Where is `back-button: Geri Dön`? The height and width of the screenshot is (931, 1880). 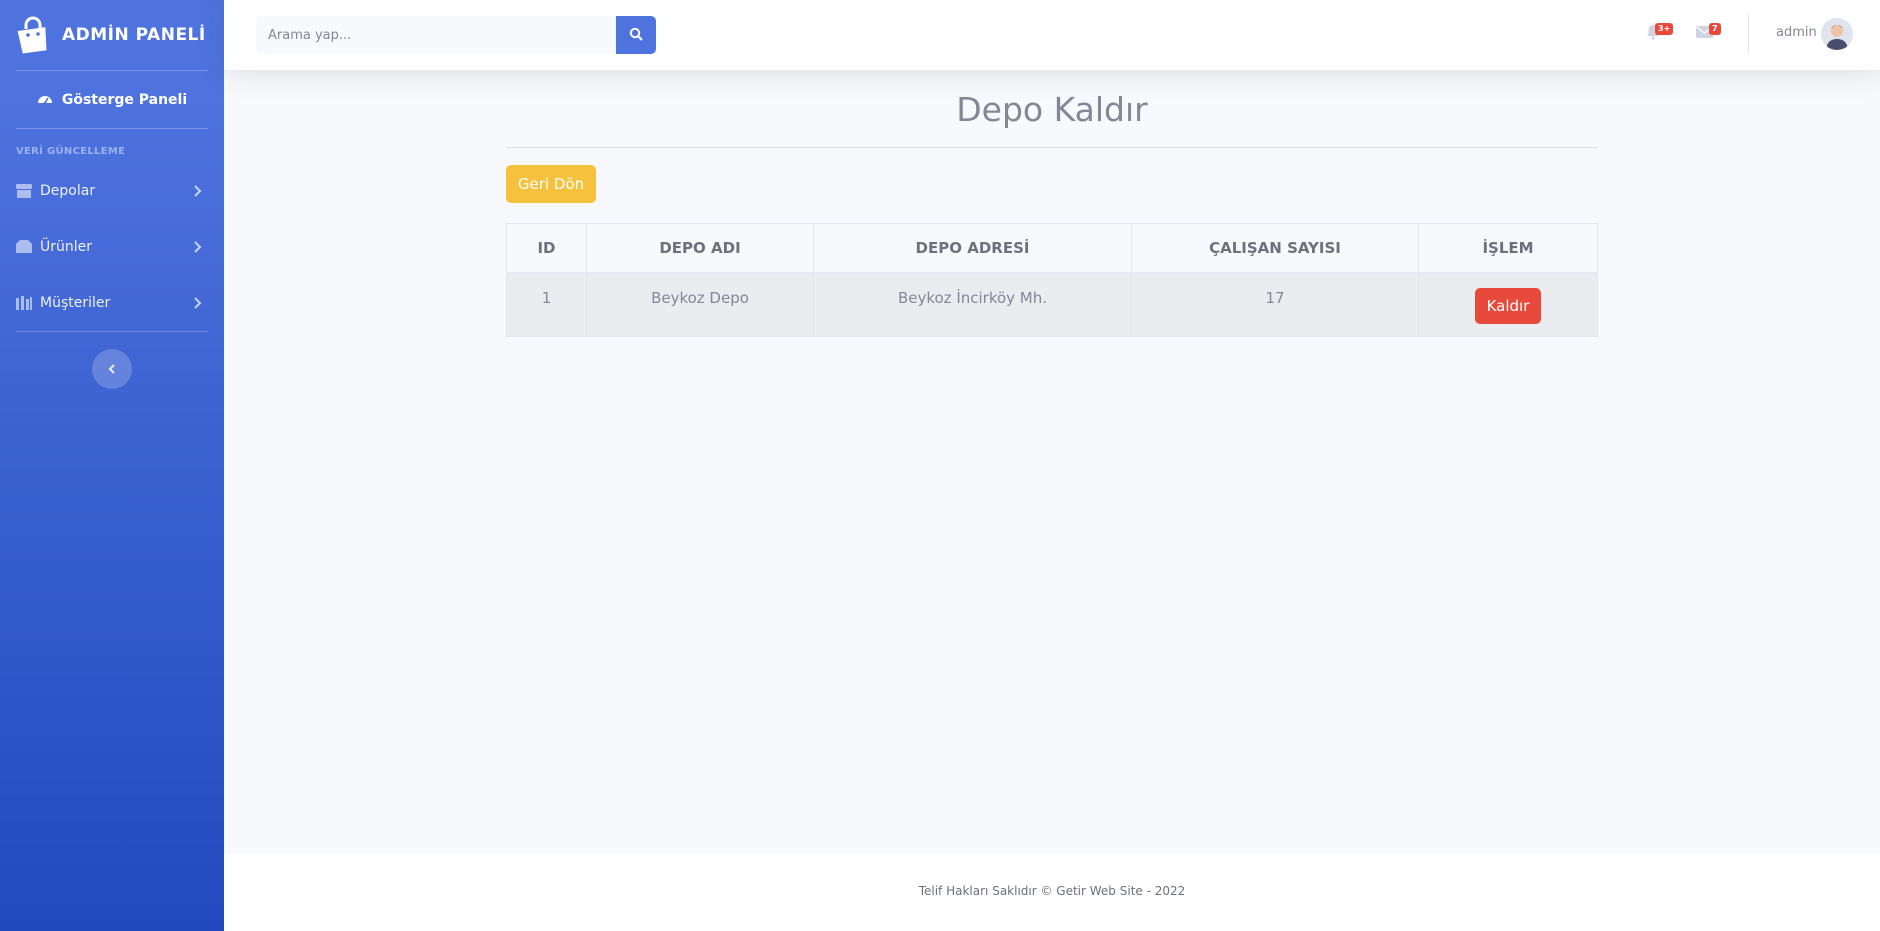
back-button: Geri Dön is located at coordinates (551, 184).